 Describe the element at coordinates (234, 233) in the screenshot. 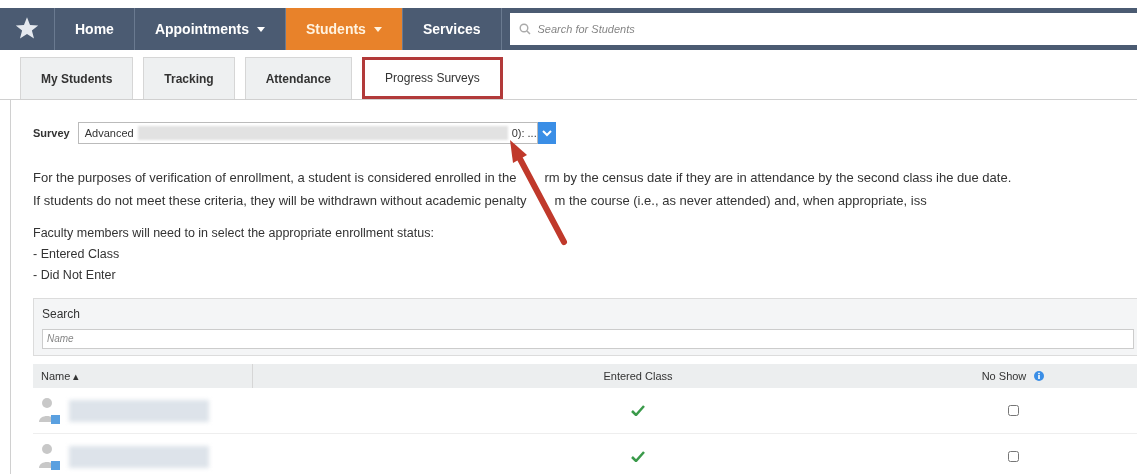

I see `paragraph: Faculty members will need to in select the appropriate enrollment status:` at that location.